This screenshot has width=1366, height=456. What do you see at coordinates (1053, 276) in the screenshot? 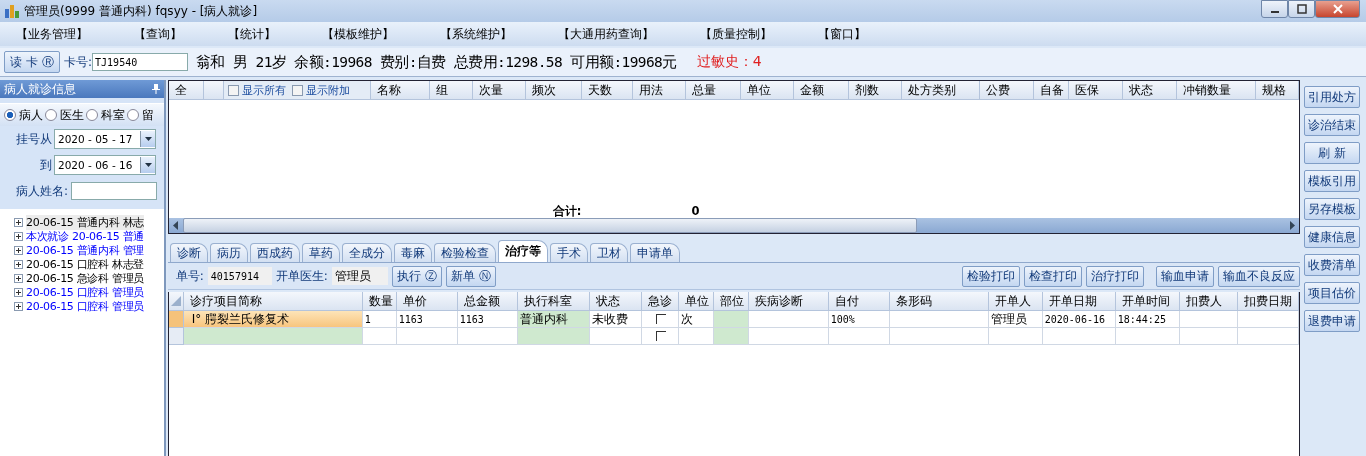
I see `print-button: 检查打印` at bounding box center [1053, 276].